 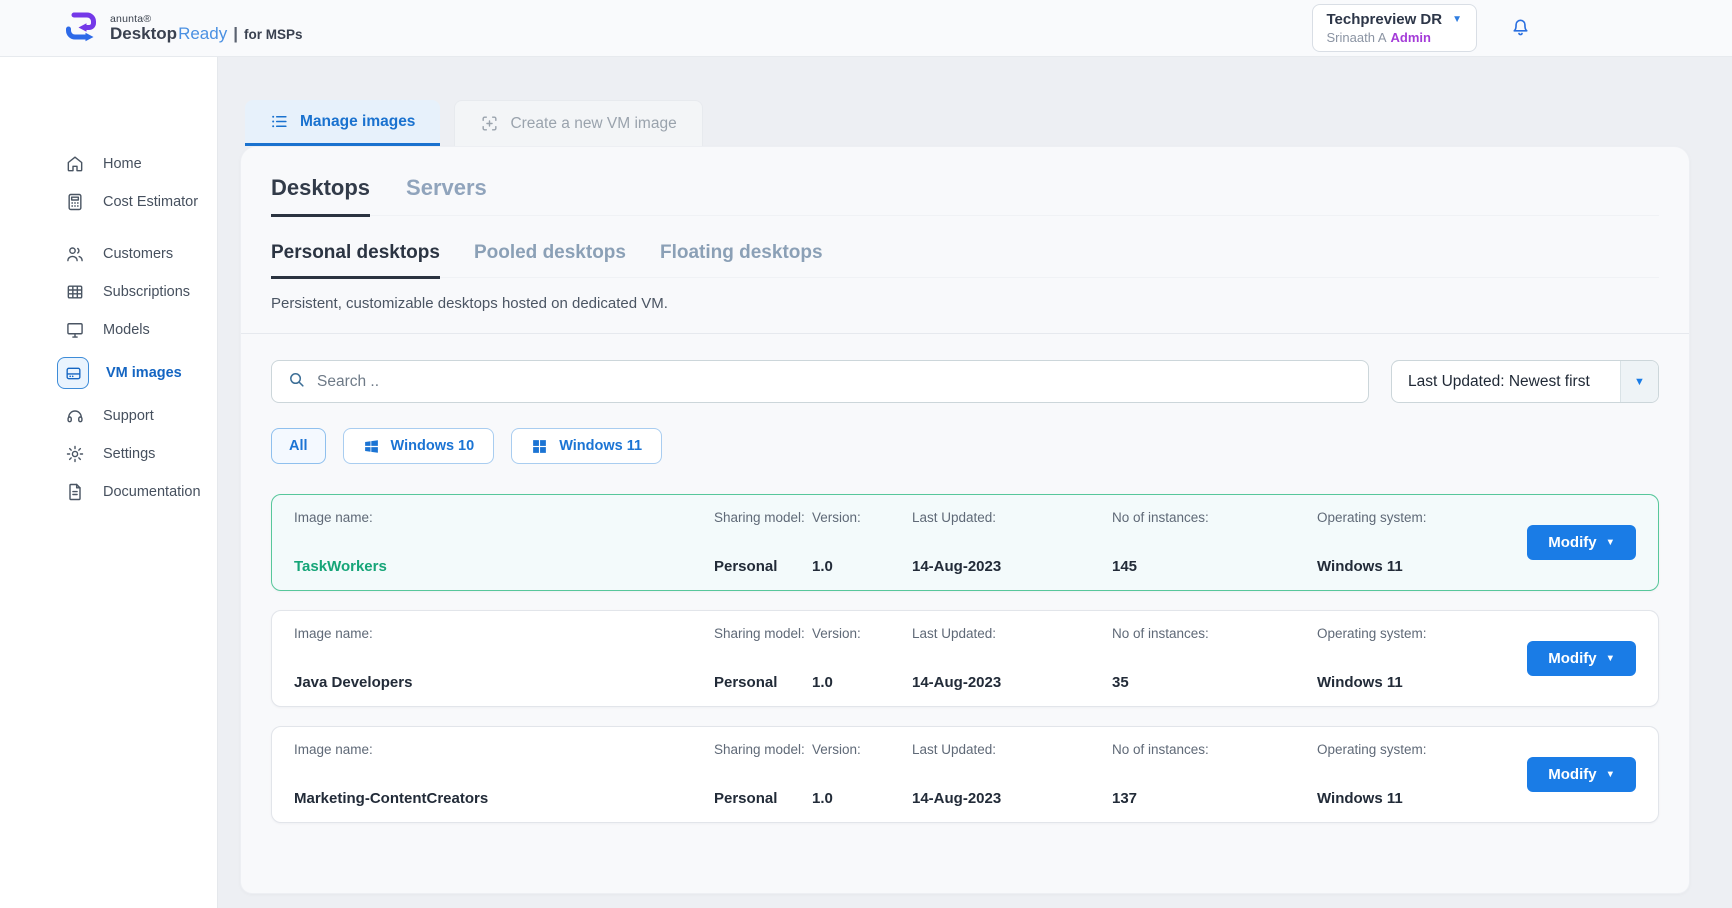 I want to click on sidebar-item-label: Subscriptions, so click(x=147, y=292).